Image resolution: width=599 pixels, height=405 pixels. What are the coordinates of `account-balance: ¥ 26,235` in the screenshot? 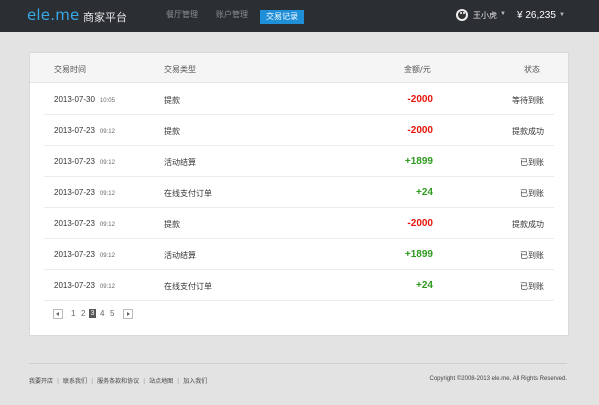 It's located at (536, 15).